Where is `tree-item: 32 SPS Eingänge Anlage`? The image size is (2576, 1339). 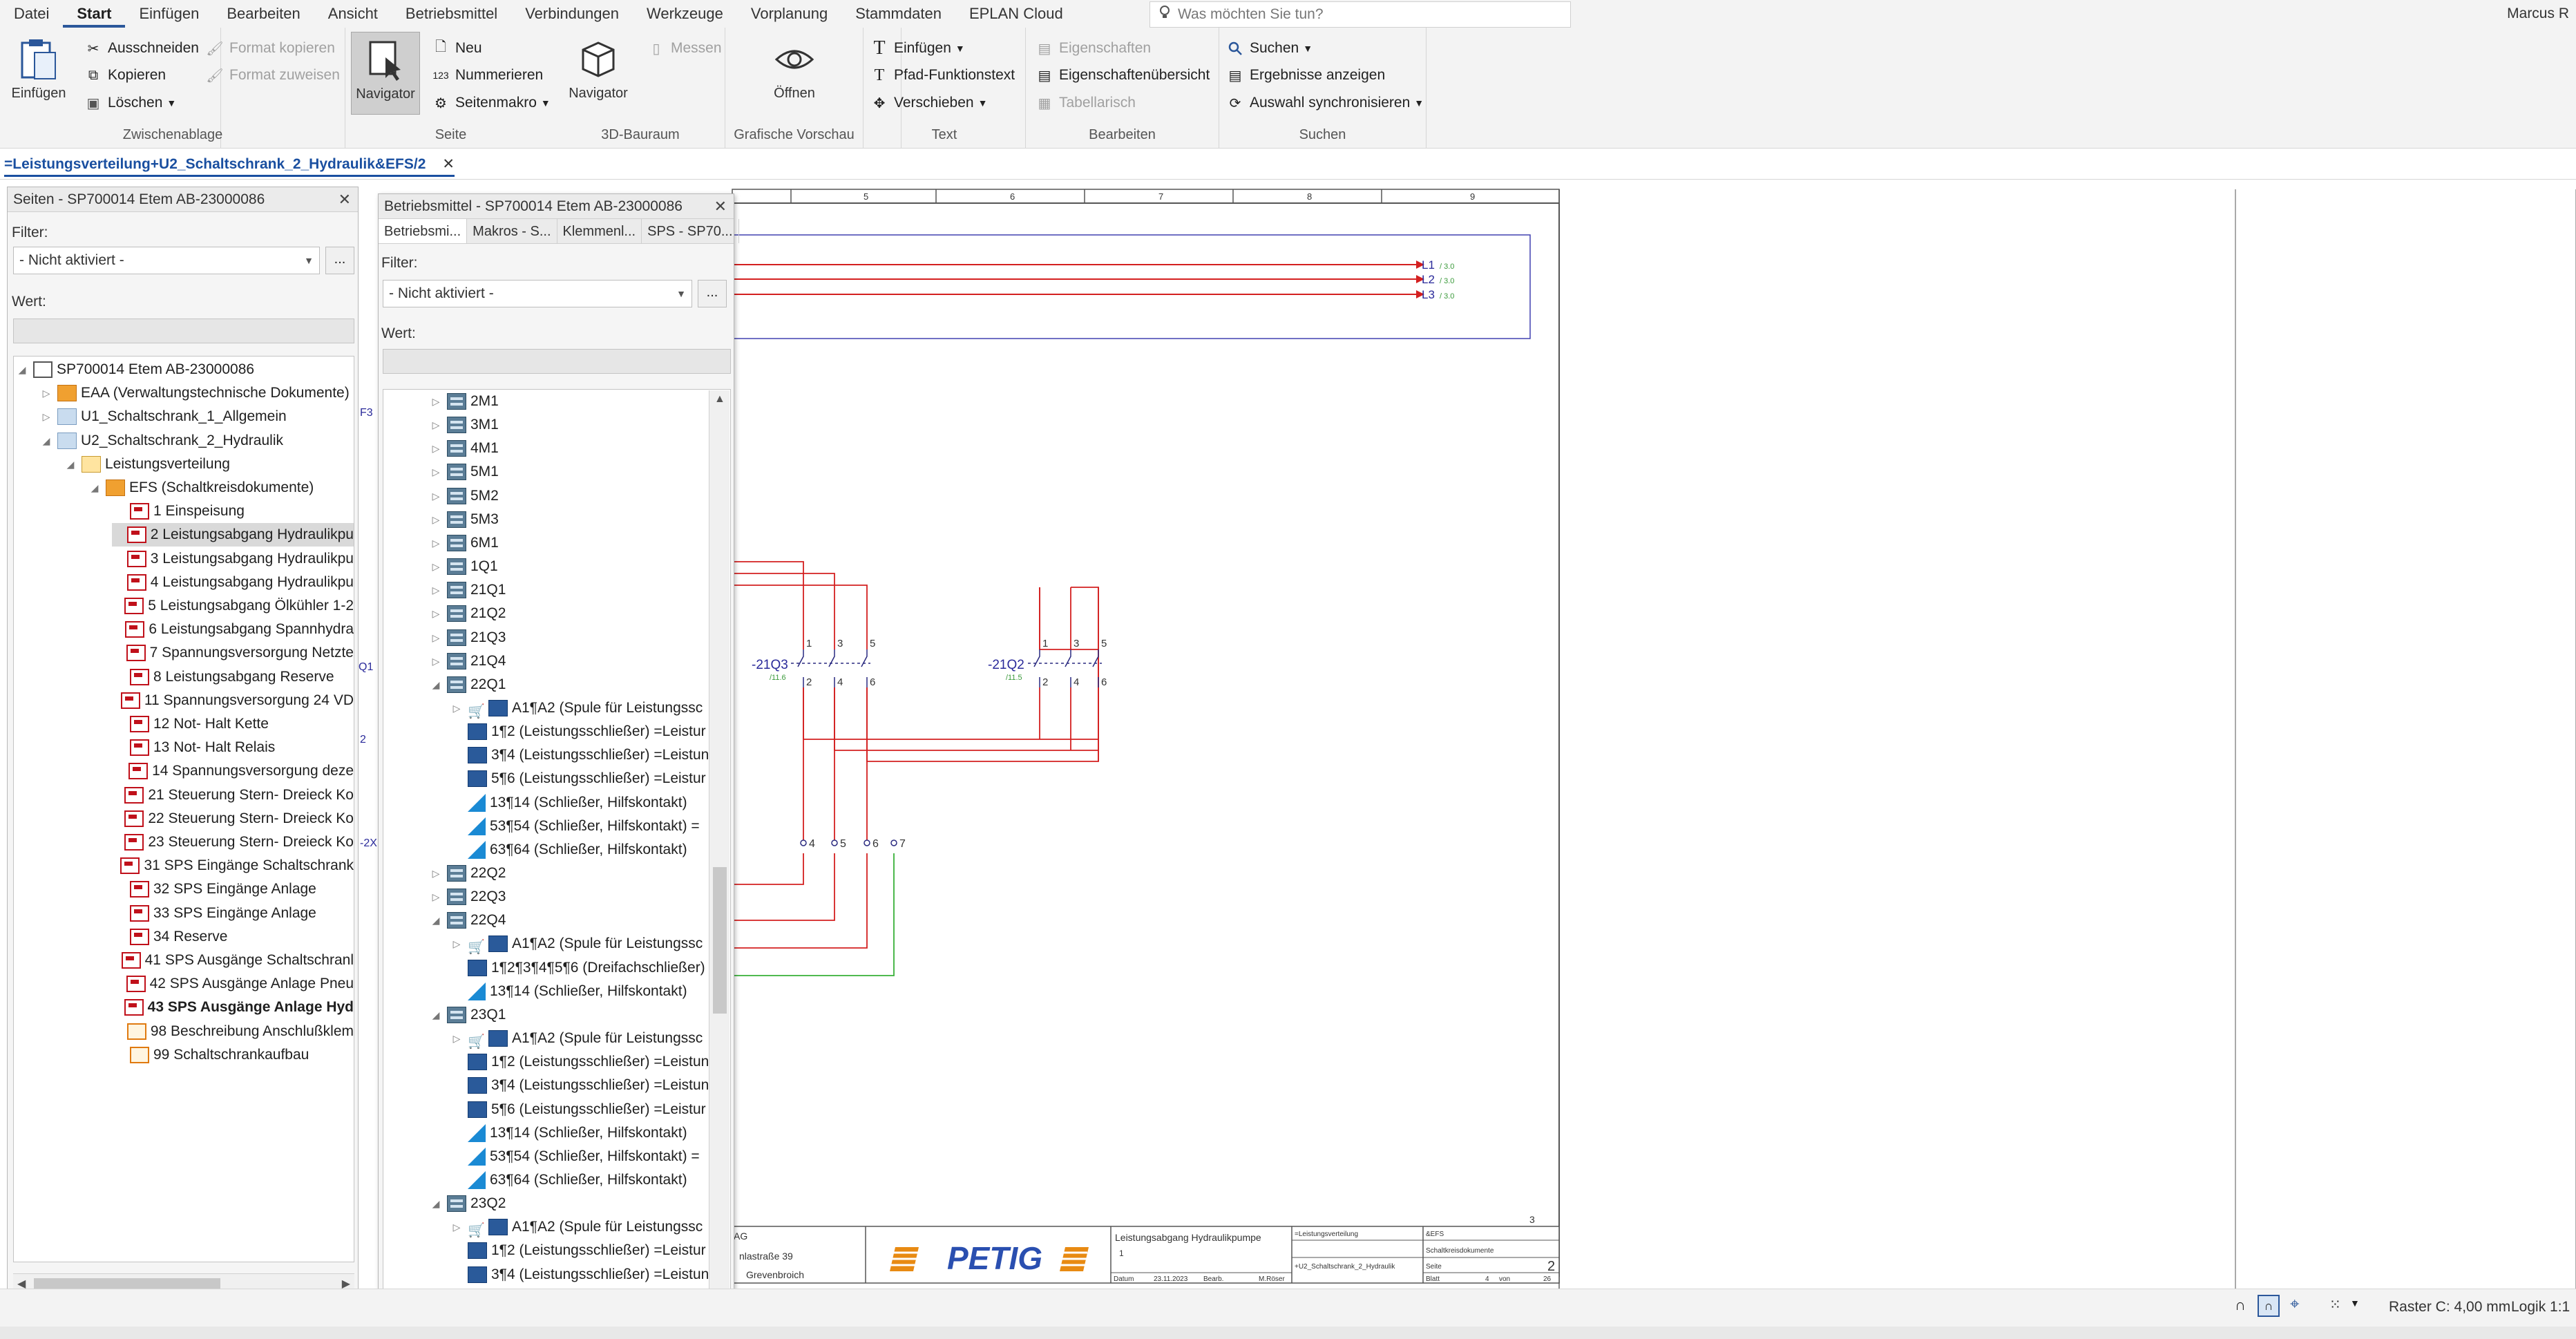 tree-item: 32 SPS Eingänge Anlage is located at coordinates (233, 889).